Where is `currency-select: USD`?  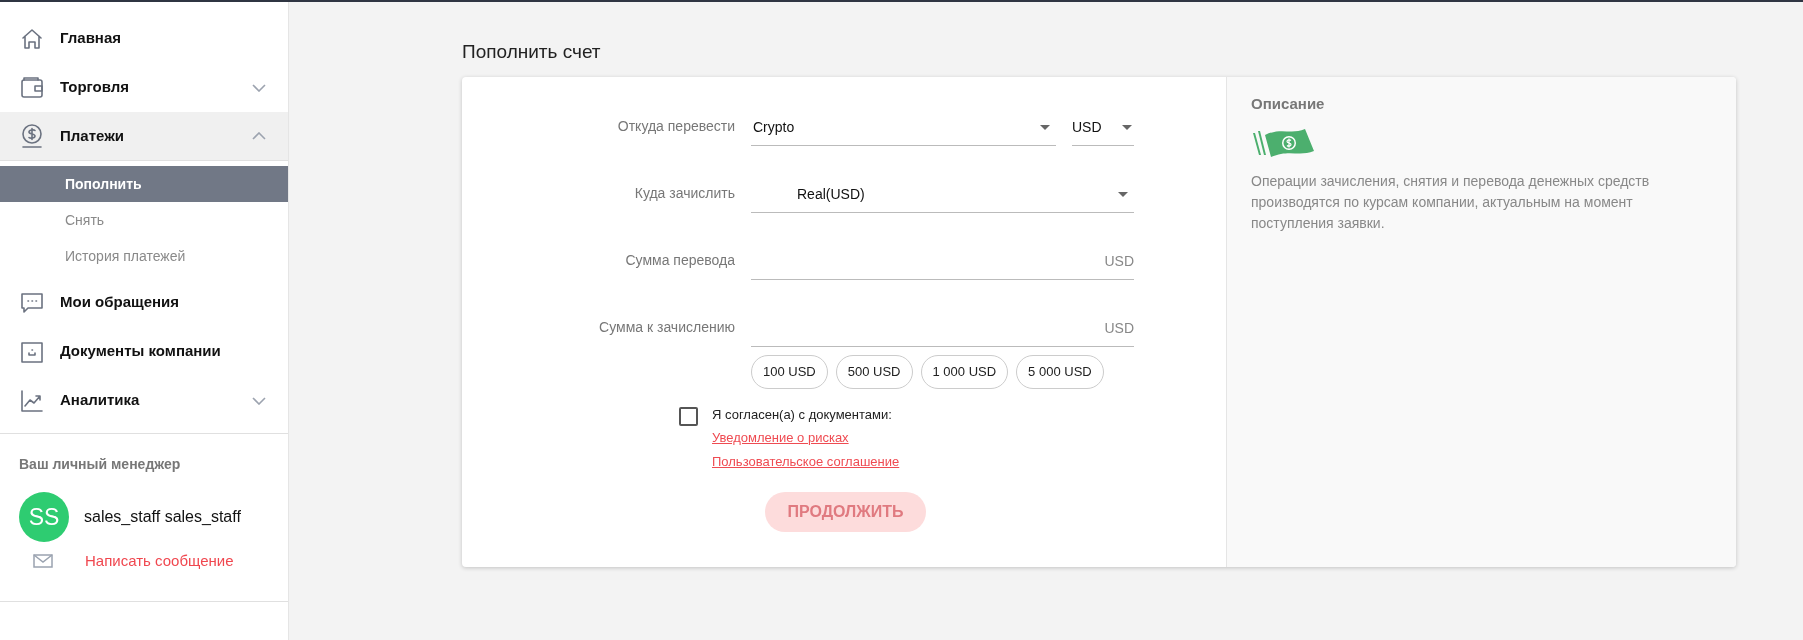
currency-select: USD is located at coordinates (1103, 127).